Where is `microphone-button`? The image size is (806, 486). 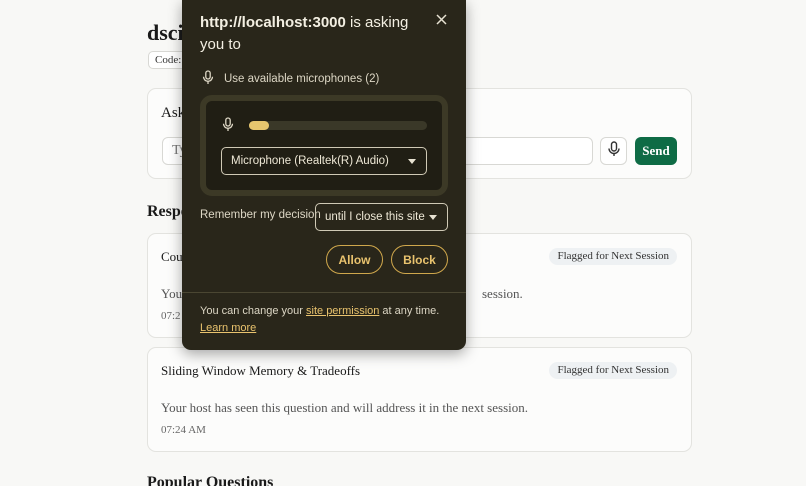
microphone-button is located at coordinates (613, 151).